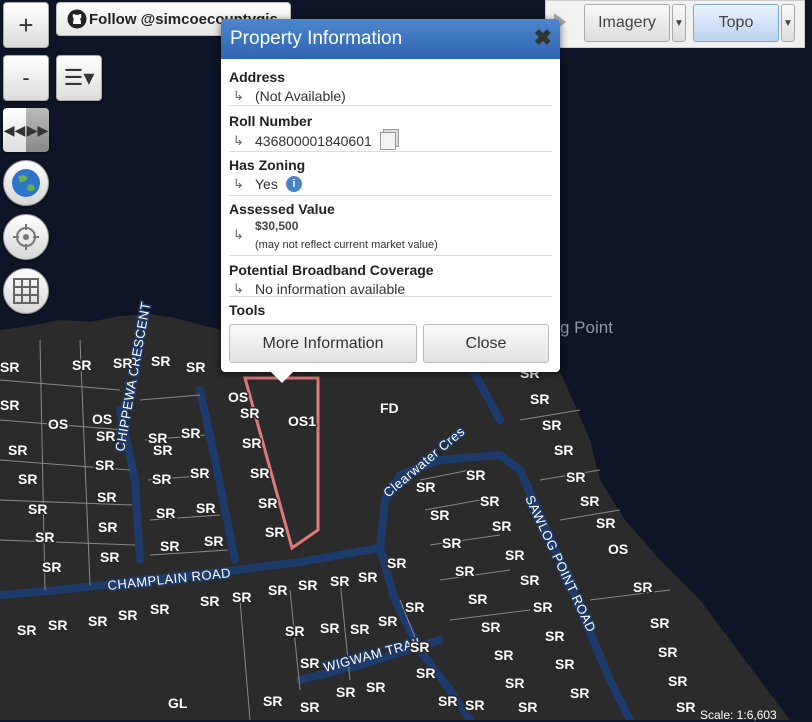 This screenshot has height=722, width=812. Describe the element at coordinates (486, 343) in the screenshot. I see `close-button: Close` at that location.